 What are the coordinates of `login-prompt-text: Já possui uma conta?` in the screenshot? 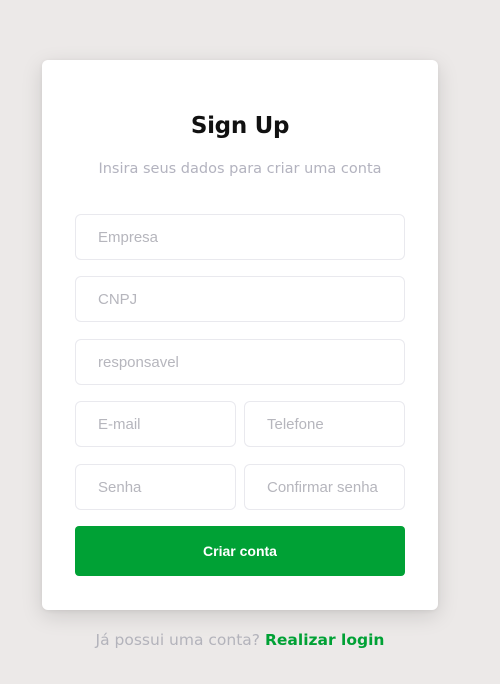 It's located at (178, 640).